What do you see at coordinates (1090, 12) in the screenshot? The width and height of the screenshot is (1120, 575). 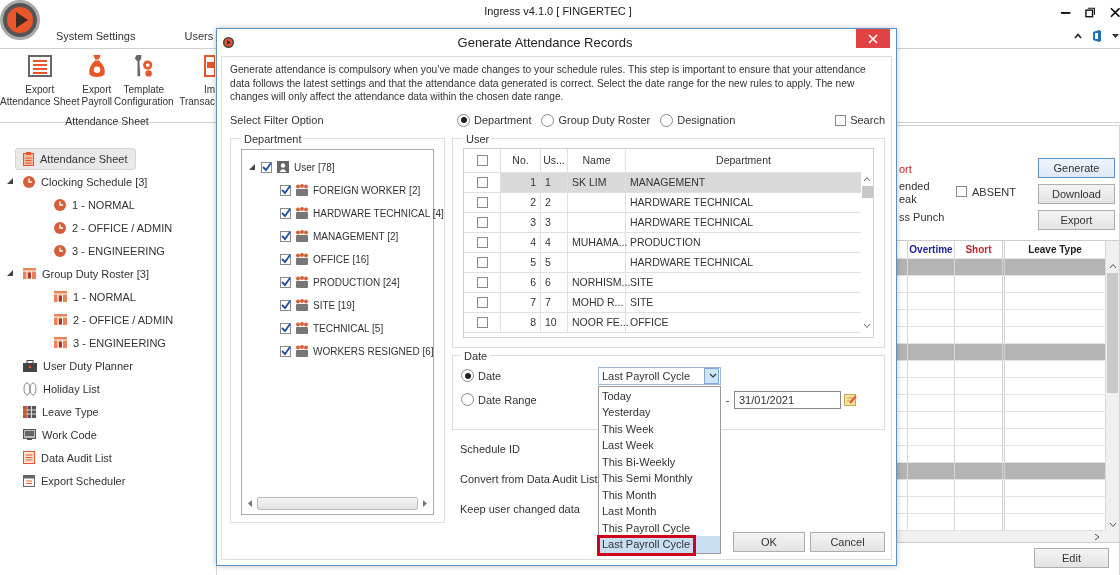 I see `restore-icon` at bounding box center [1090, 12].